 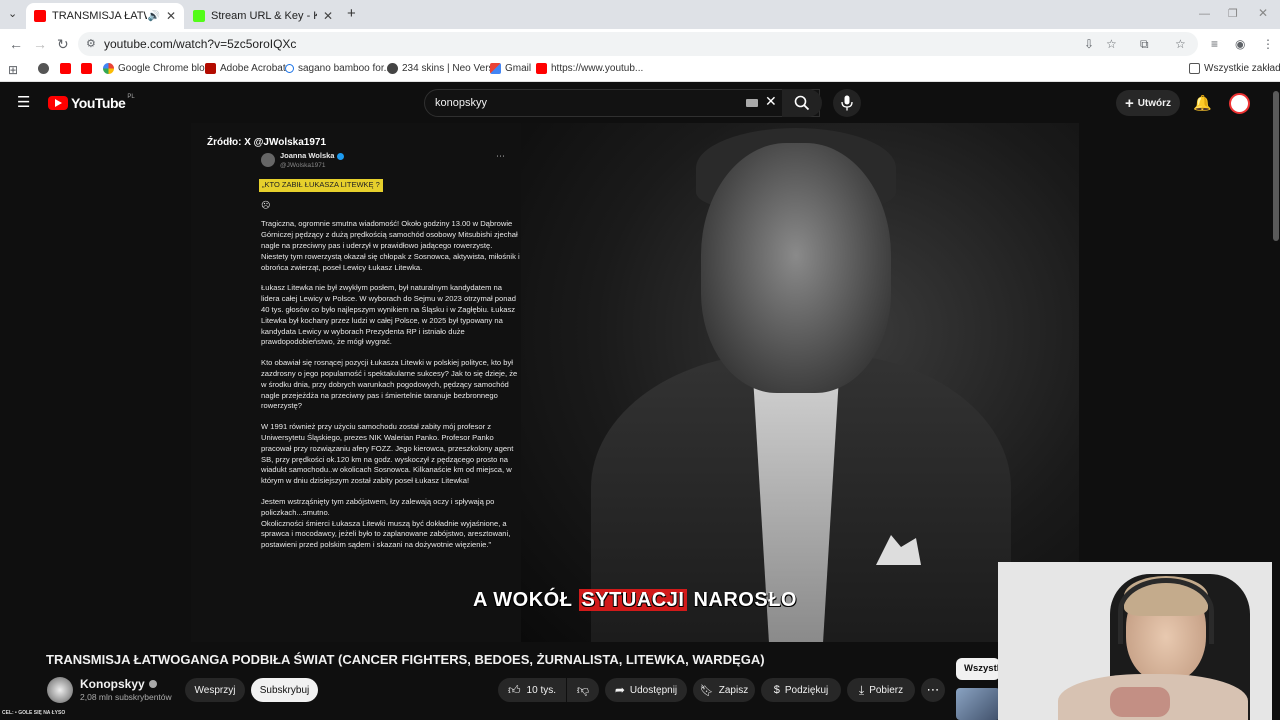 What do you see at coordinates (1263, 13) in the screenshot?
I see `close-window-icon: ✕` at bounding box center [1263, 13].